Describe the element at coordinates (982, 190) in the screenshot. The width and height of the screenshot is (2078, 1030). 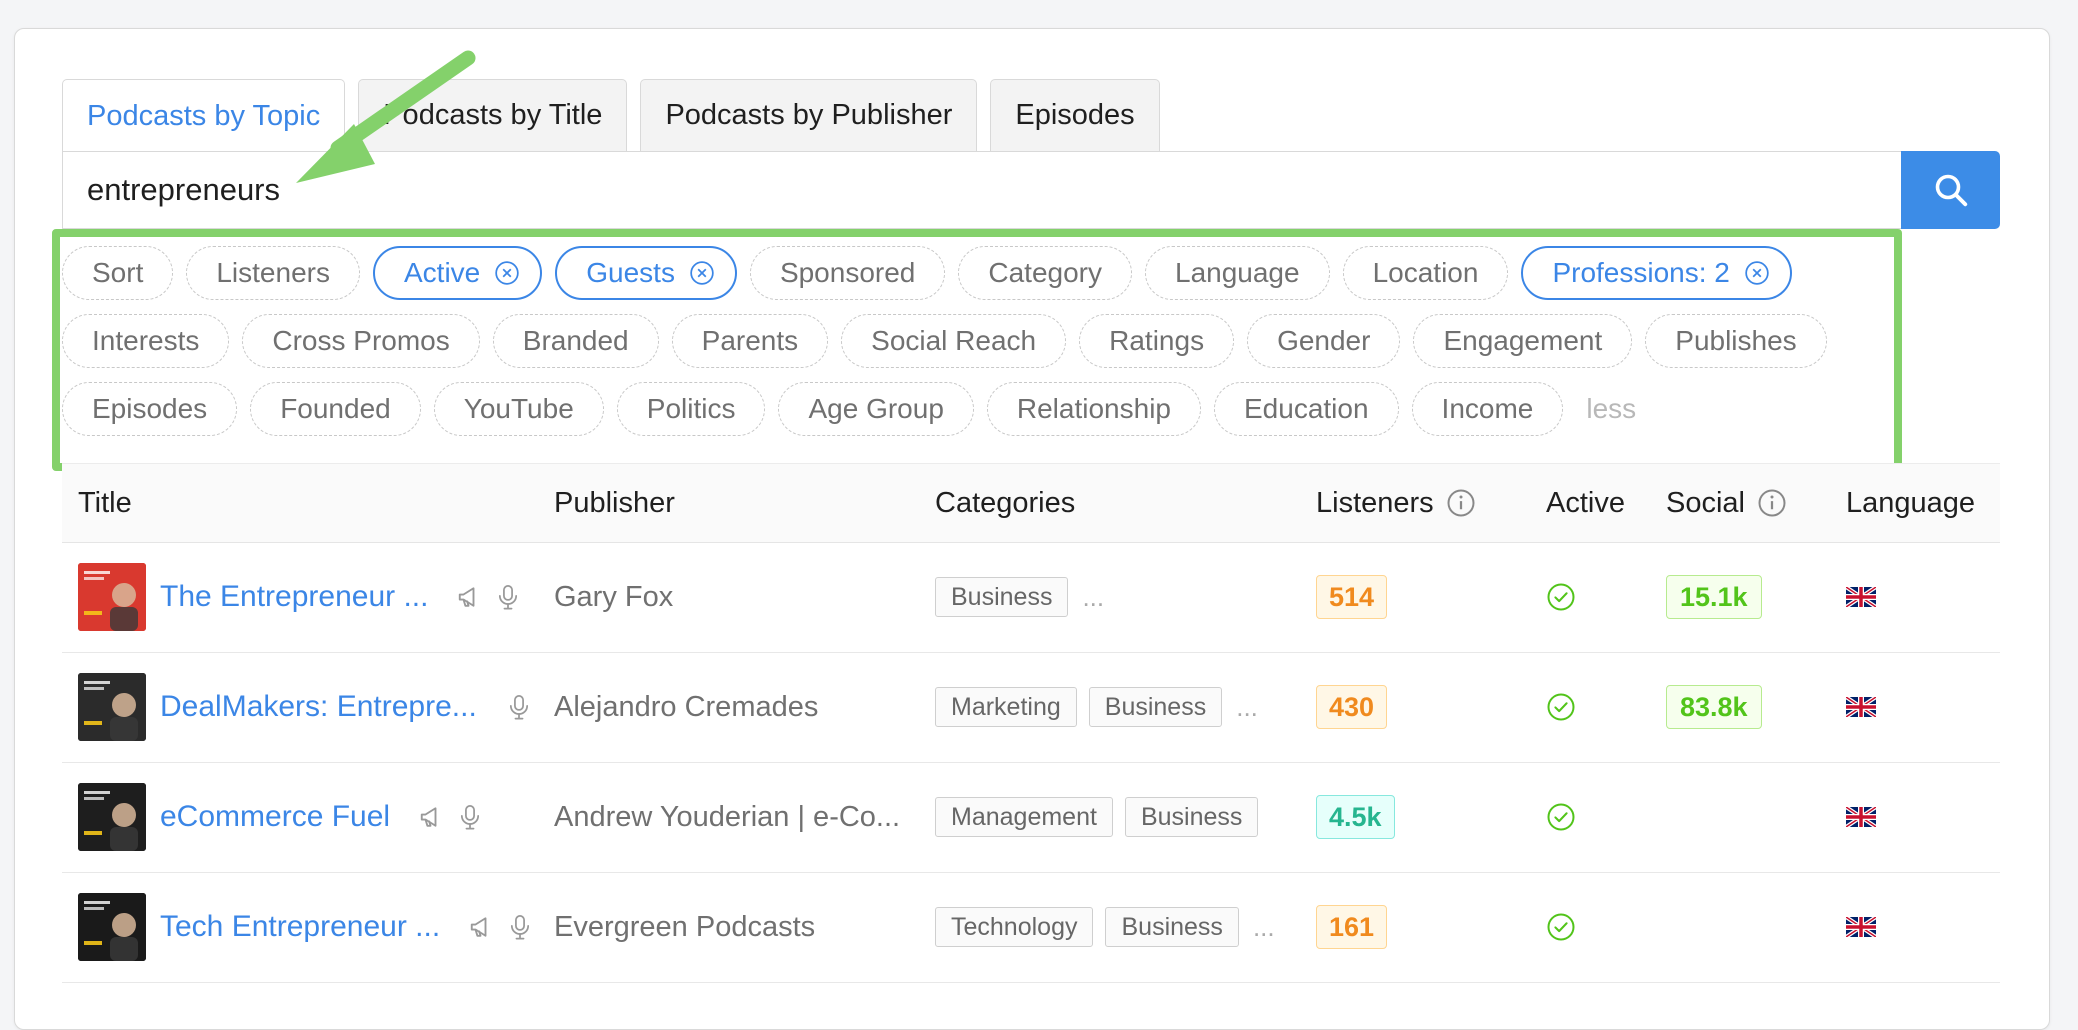
I see `search-input` at that location.